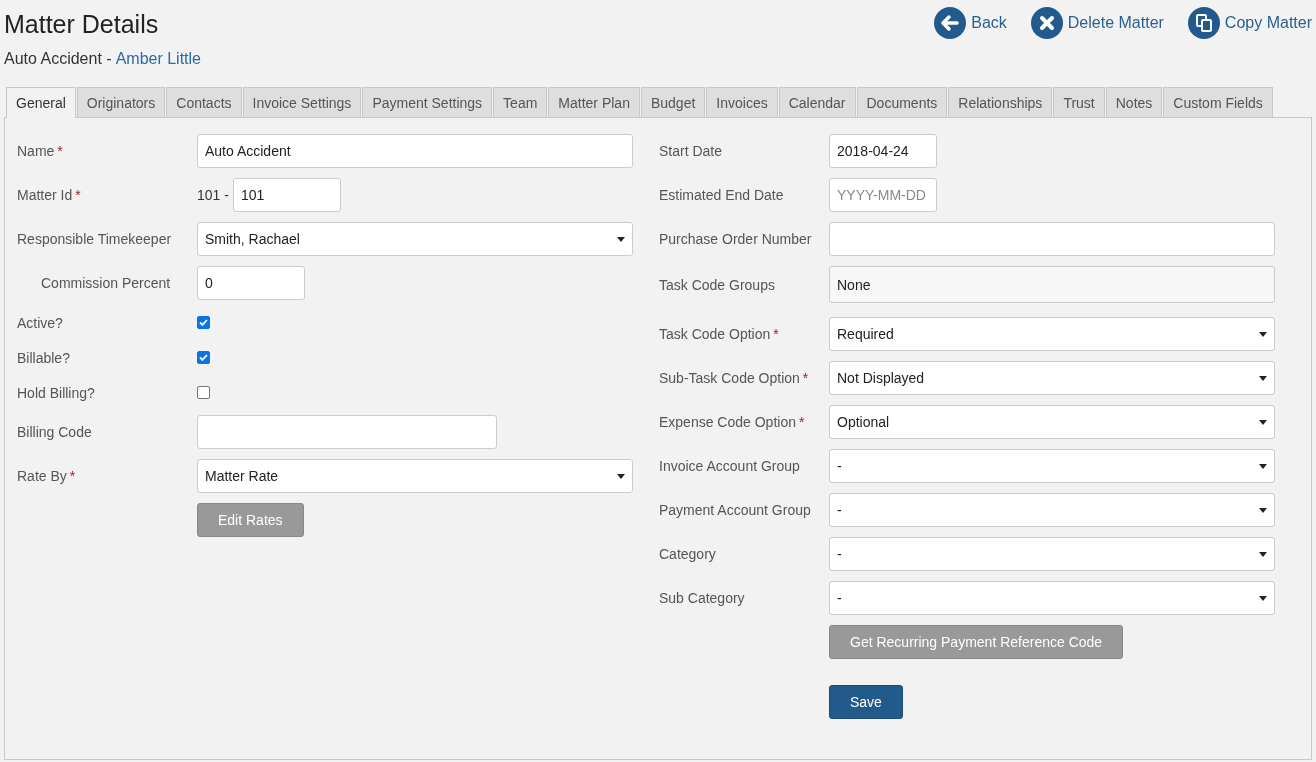 The width and height of the screenshot is (1316, 762). I want to click on delete-link: Delete Matter, so click(1115, 23).